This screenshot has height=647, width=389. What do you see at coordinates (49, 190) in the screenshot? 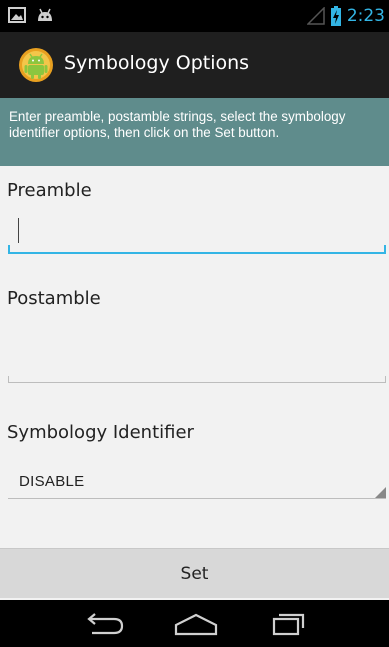
I see `preamble-label: Preamble` at bounding box center [49, 190].